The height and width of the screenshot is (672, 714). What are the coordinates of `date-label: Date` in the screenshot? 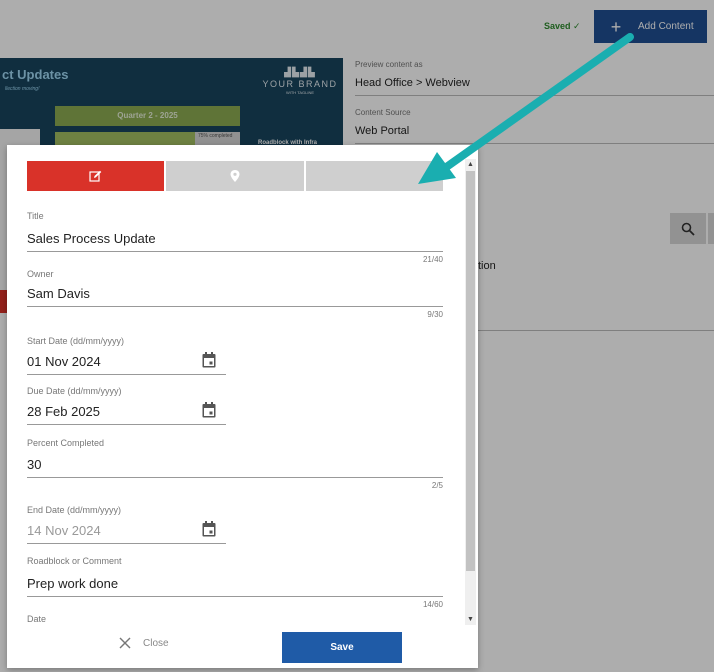 It's located at (37, 618).